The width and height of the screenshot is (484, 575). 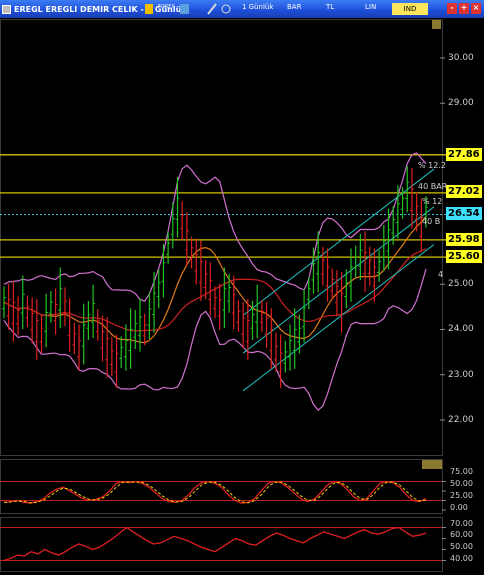 What do you see at coordinates (215, 492) in the screenshot?
I see `stoch-k-line` at bounding box center [215, 492].